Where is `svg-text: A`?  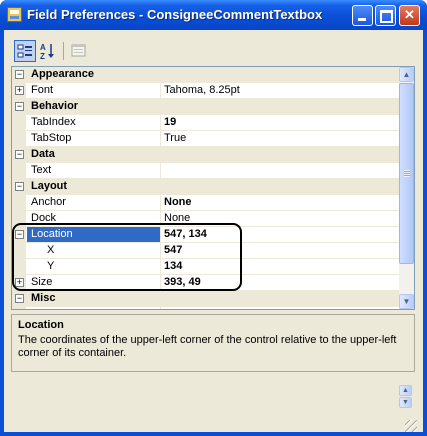 svg-text: A is located at coordinates (43, 47).